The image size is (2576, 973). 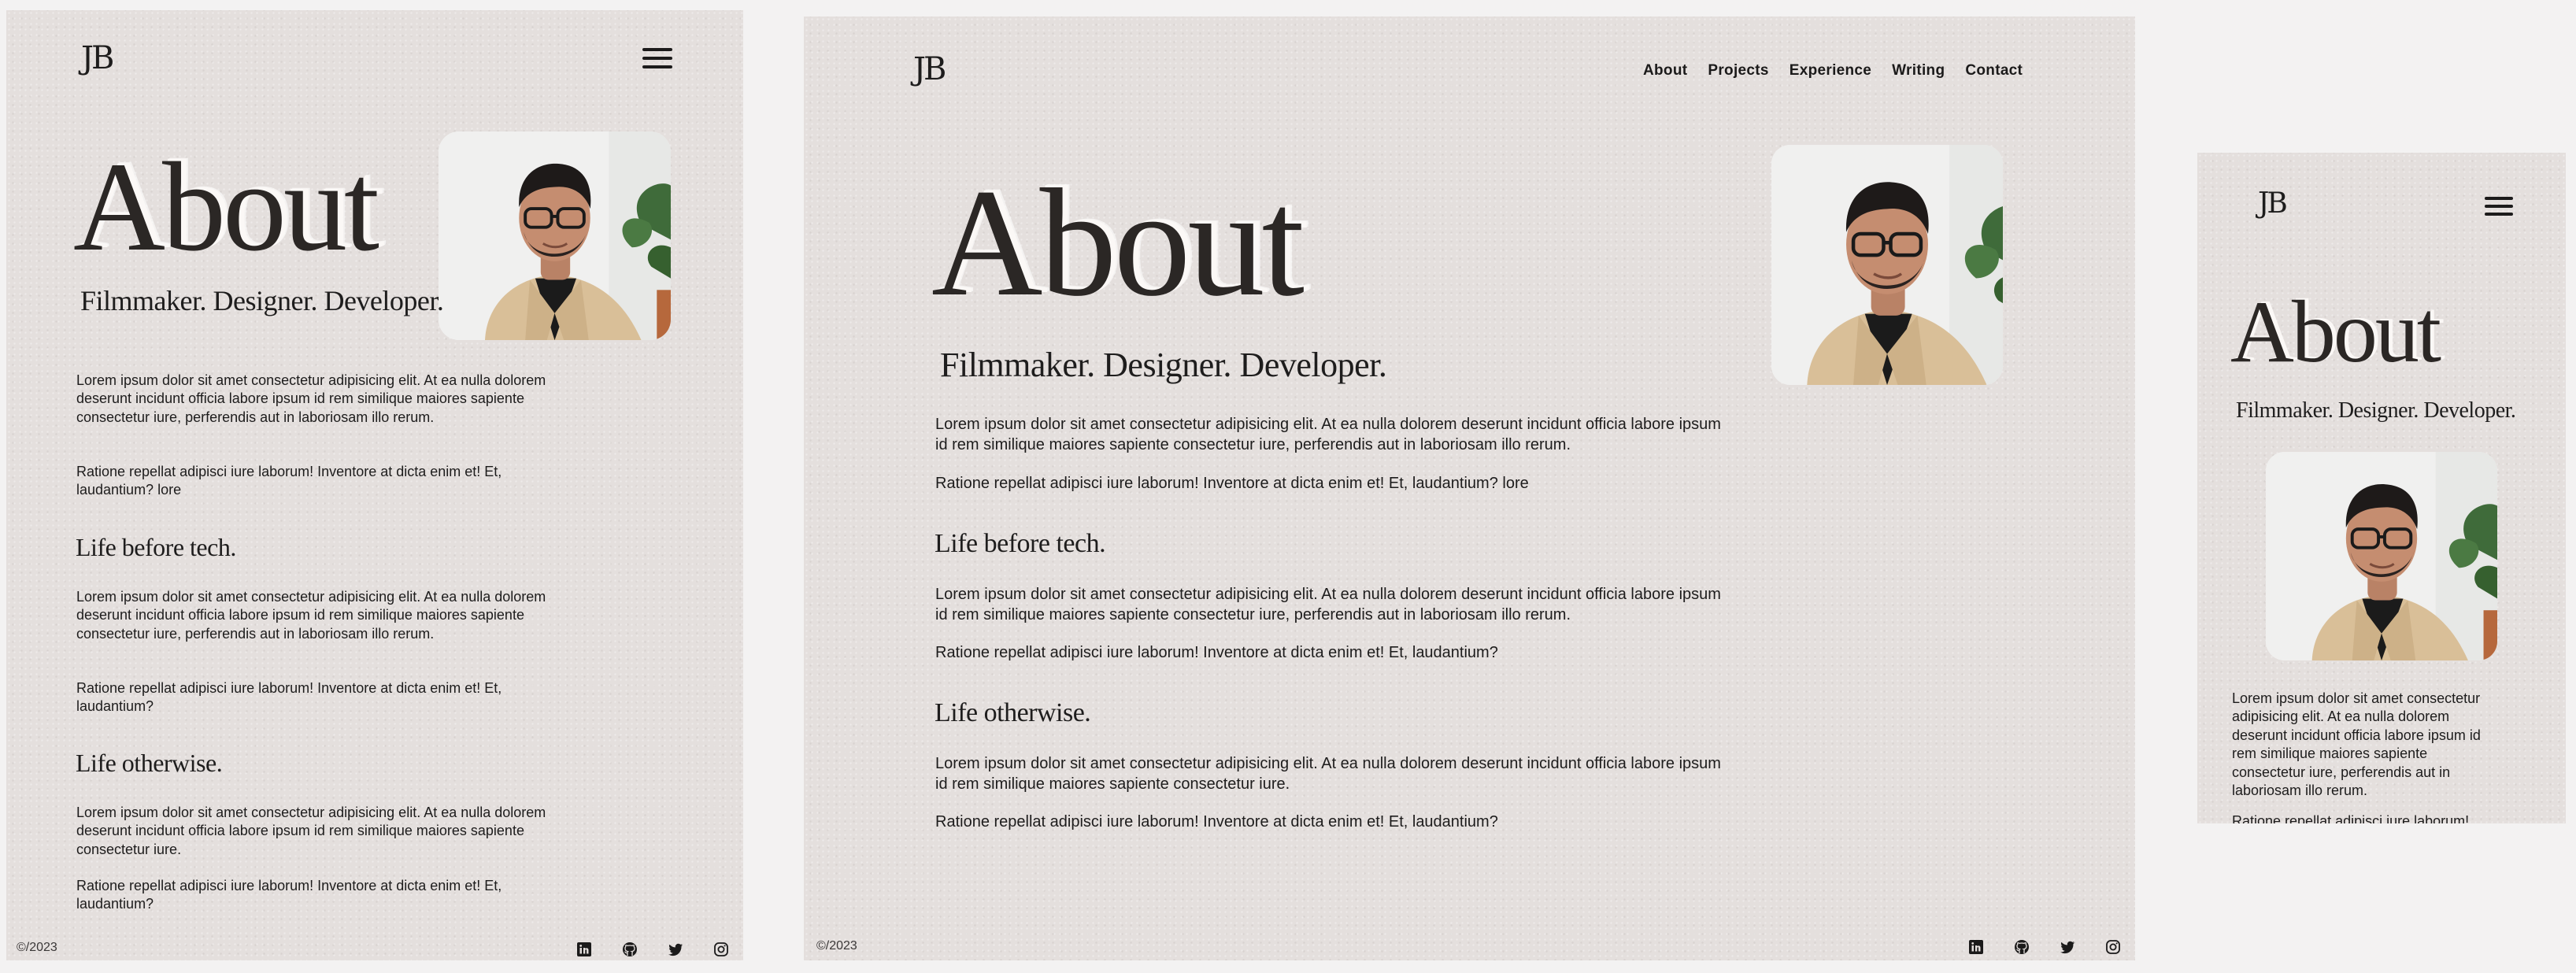 What do you see at coordinates (2351, 818) in the screenshot?
I see `intro-paragraph-2-cut: Ratione repellat adipisci iure laborum!` at bounding box center [2351, 818].